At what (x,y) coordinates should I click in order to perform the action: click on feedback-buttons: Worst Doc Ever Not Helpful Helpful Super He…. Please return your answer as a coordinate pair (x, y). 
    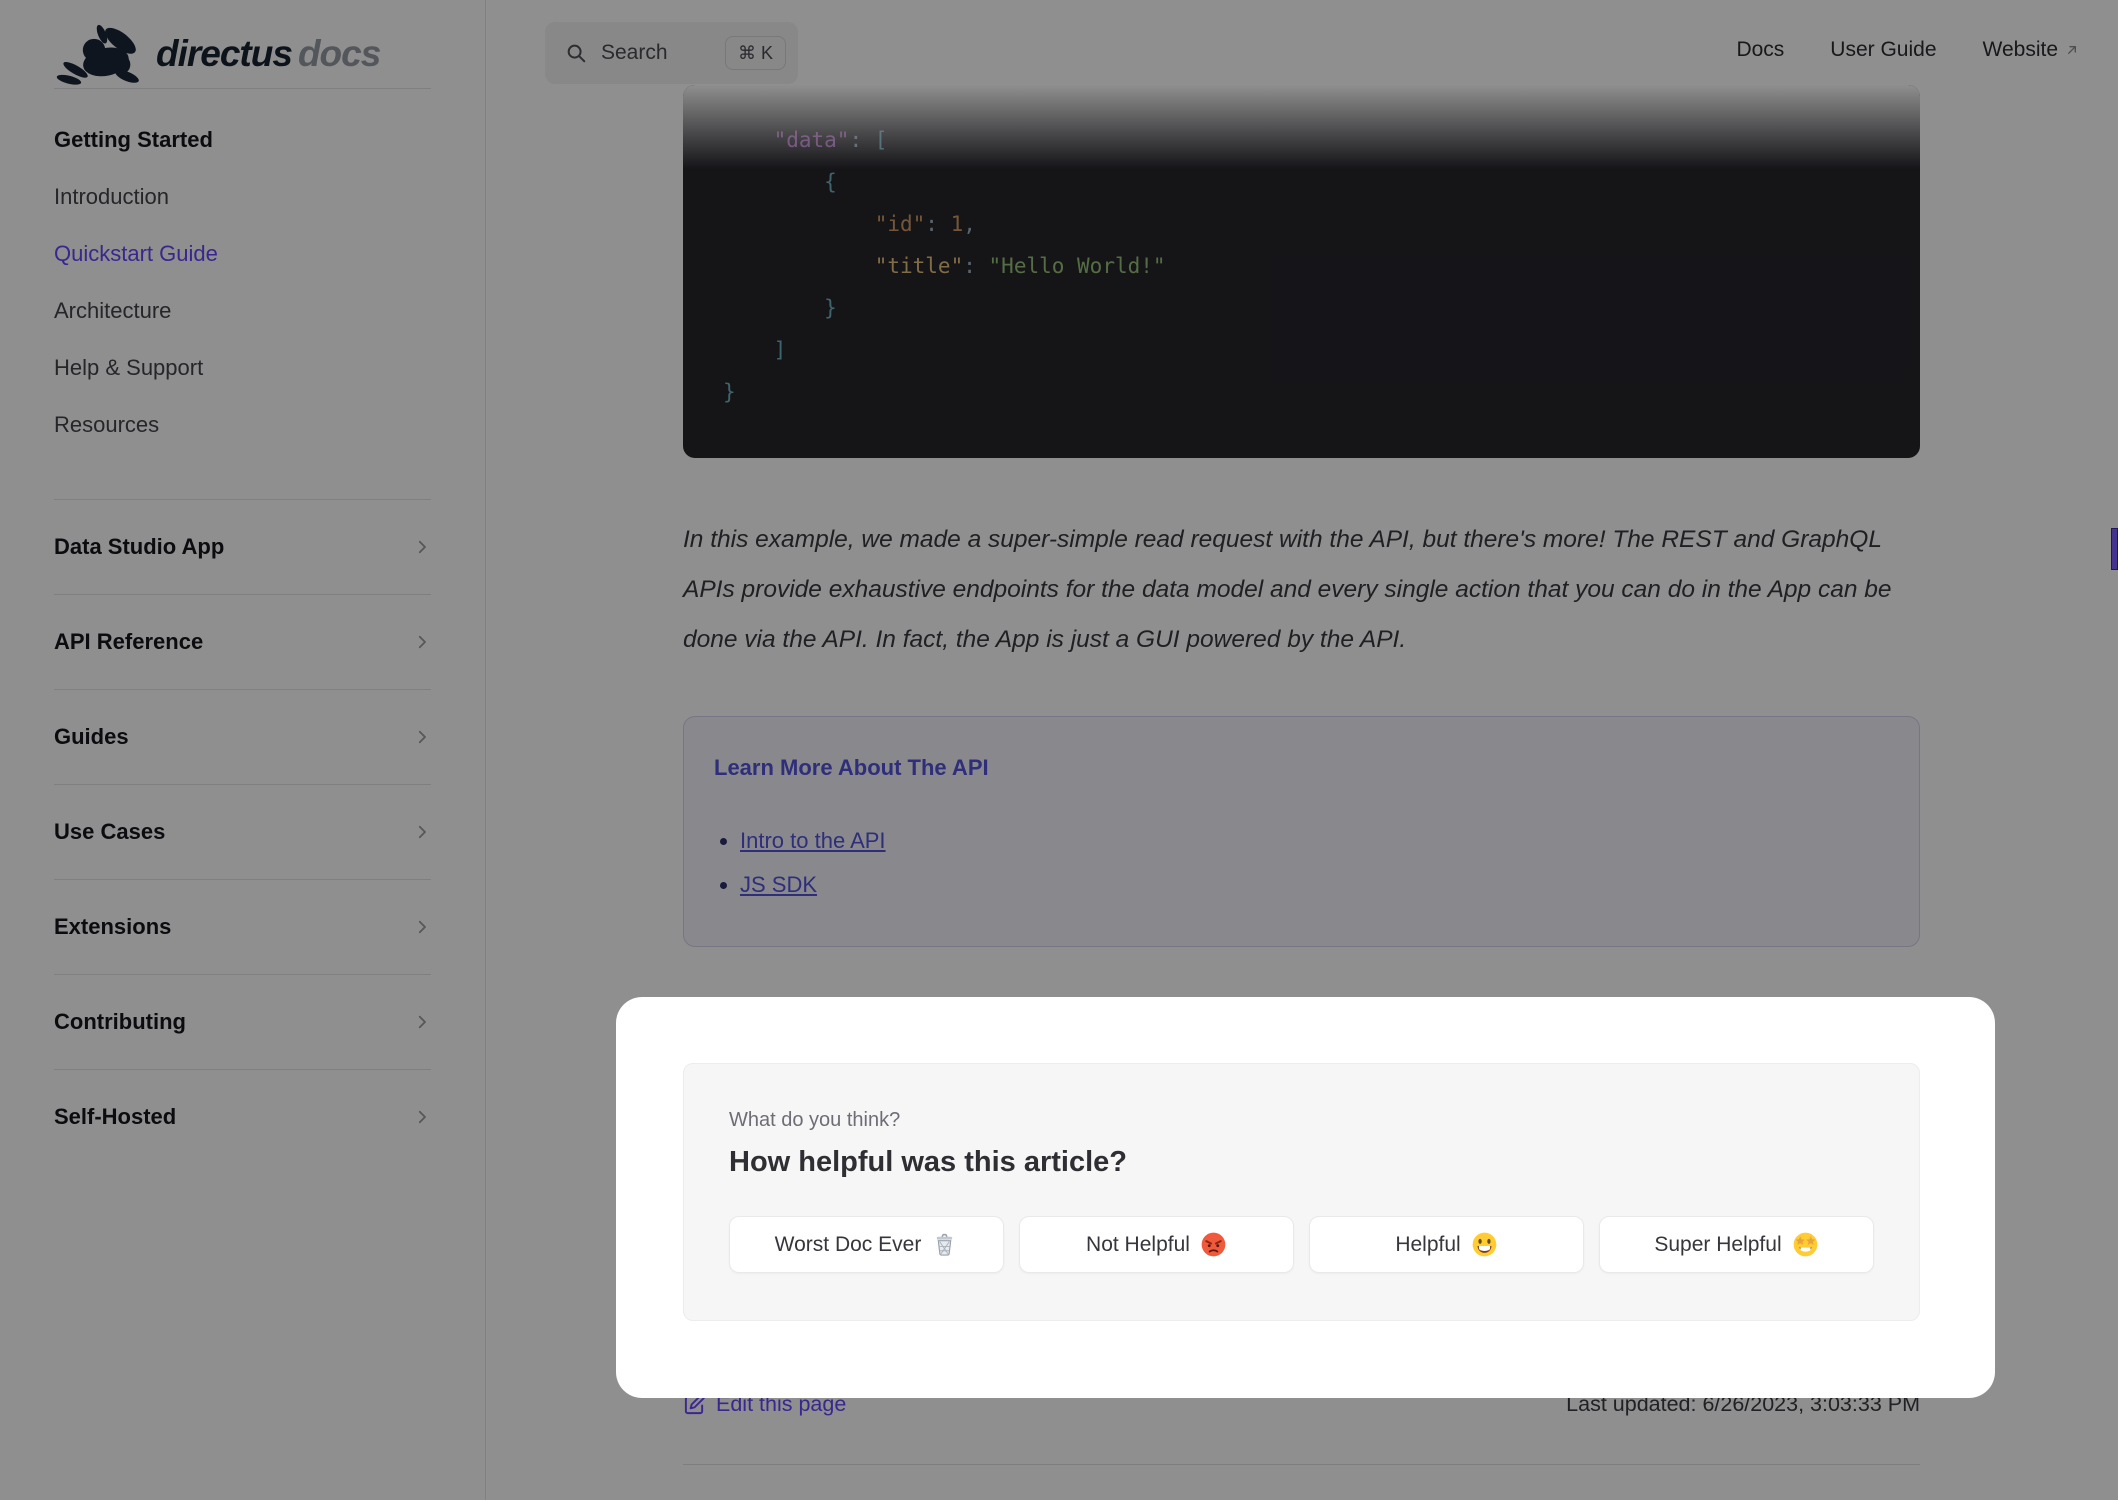
    Looking at the image, I should click on (1301, 1244).